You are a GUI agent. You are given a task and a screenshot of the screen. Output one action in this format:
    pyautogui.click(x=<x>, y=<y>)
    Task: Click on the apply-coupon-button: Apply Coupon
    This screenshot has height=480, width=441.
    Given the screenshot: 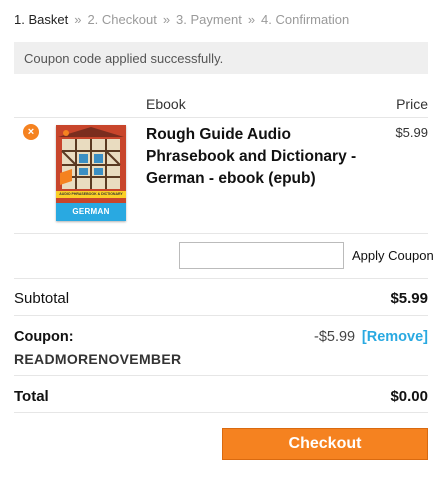 What is the action you would take?
    pyautogui.click(x=393, y=255)
    